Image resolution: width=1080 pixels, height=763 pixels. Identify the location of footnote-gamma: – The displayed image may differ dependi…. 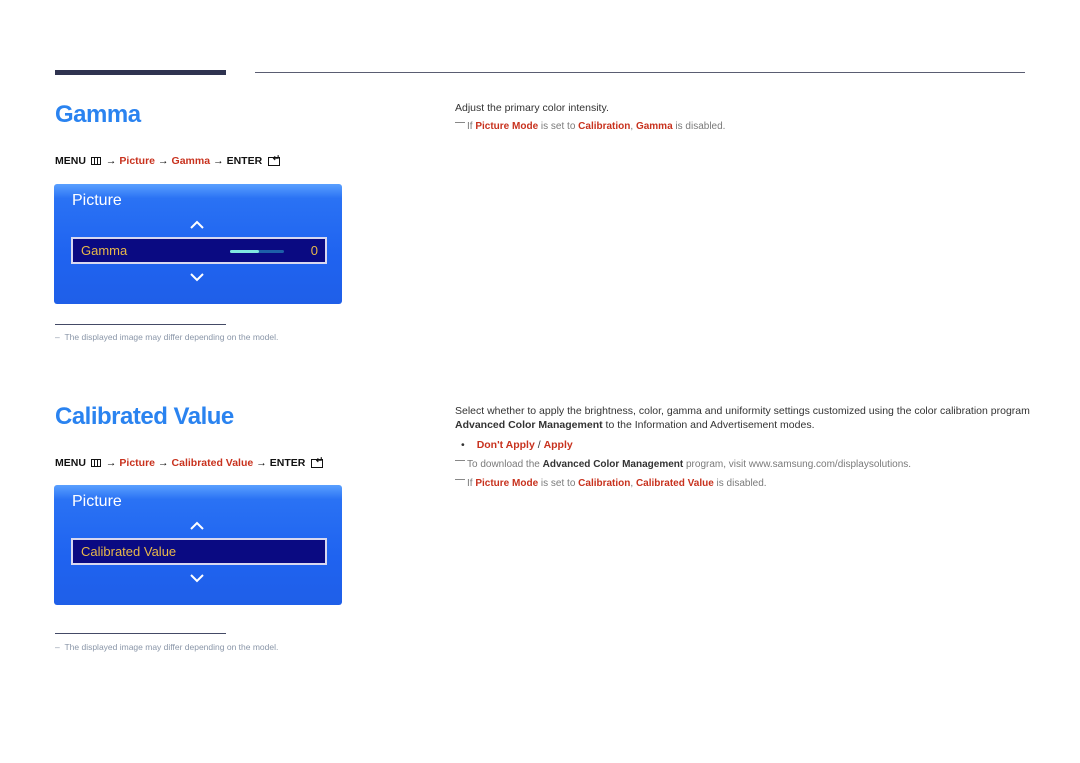
(167, 337).